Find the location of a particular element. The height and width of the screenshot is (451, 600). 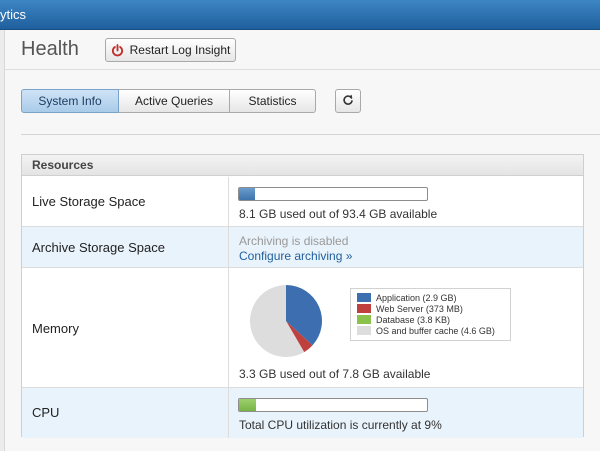

tab-active-queries: Active Queries is located at coordinates (174, 101).